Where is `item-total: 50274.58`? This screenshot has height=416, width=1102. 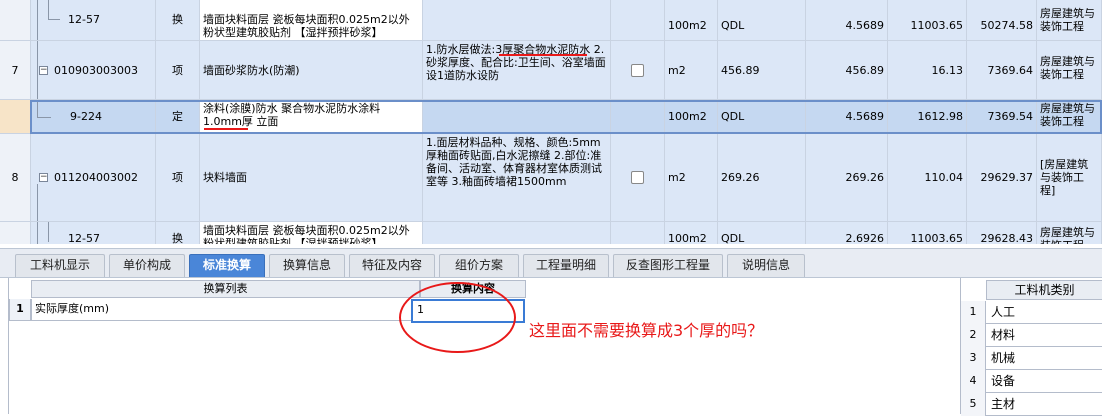
item-total: 50274.58 is located at coordinates (1002, 20).